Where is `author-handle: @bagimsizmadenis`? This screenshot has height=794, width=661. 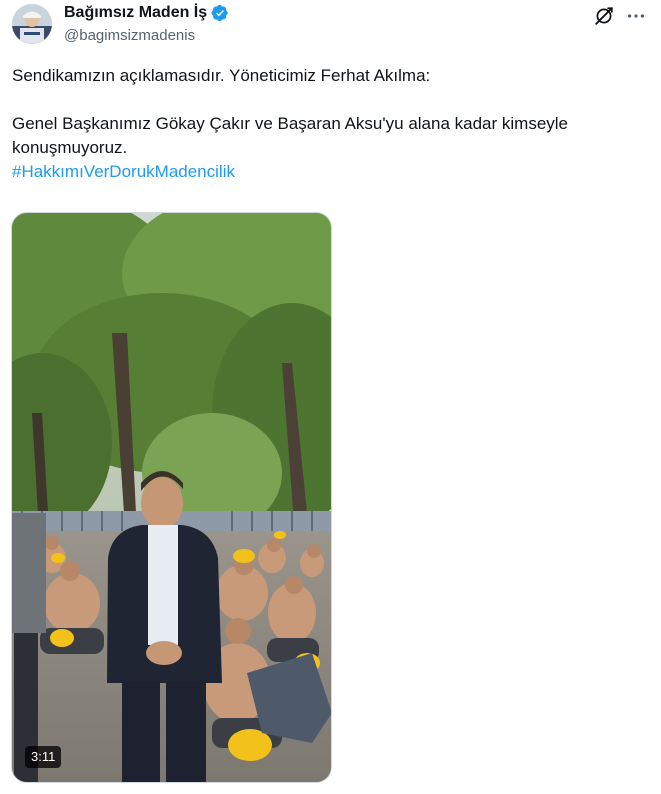
author-handle: @bagimsizmadenis is located at coordinates (129, 36).